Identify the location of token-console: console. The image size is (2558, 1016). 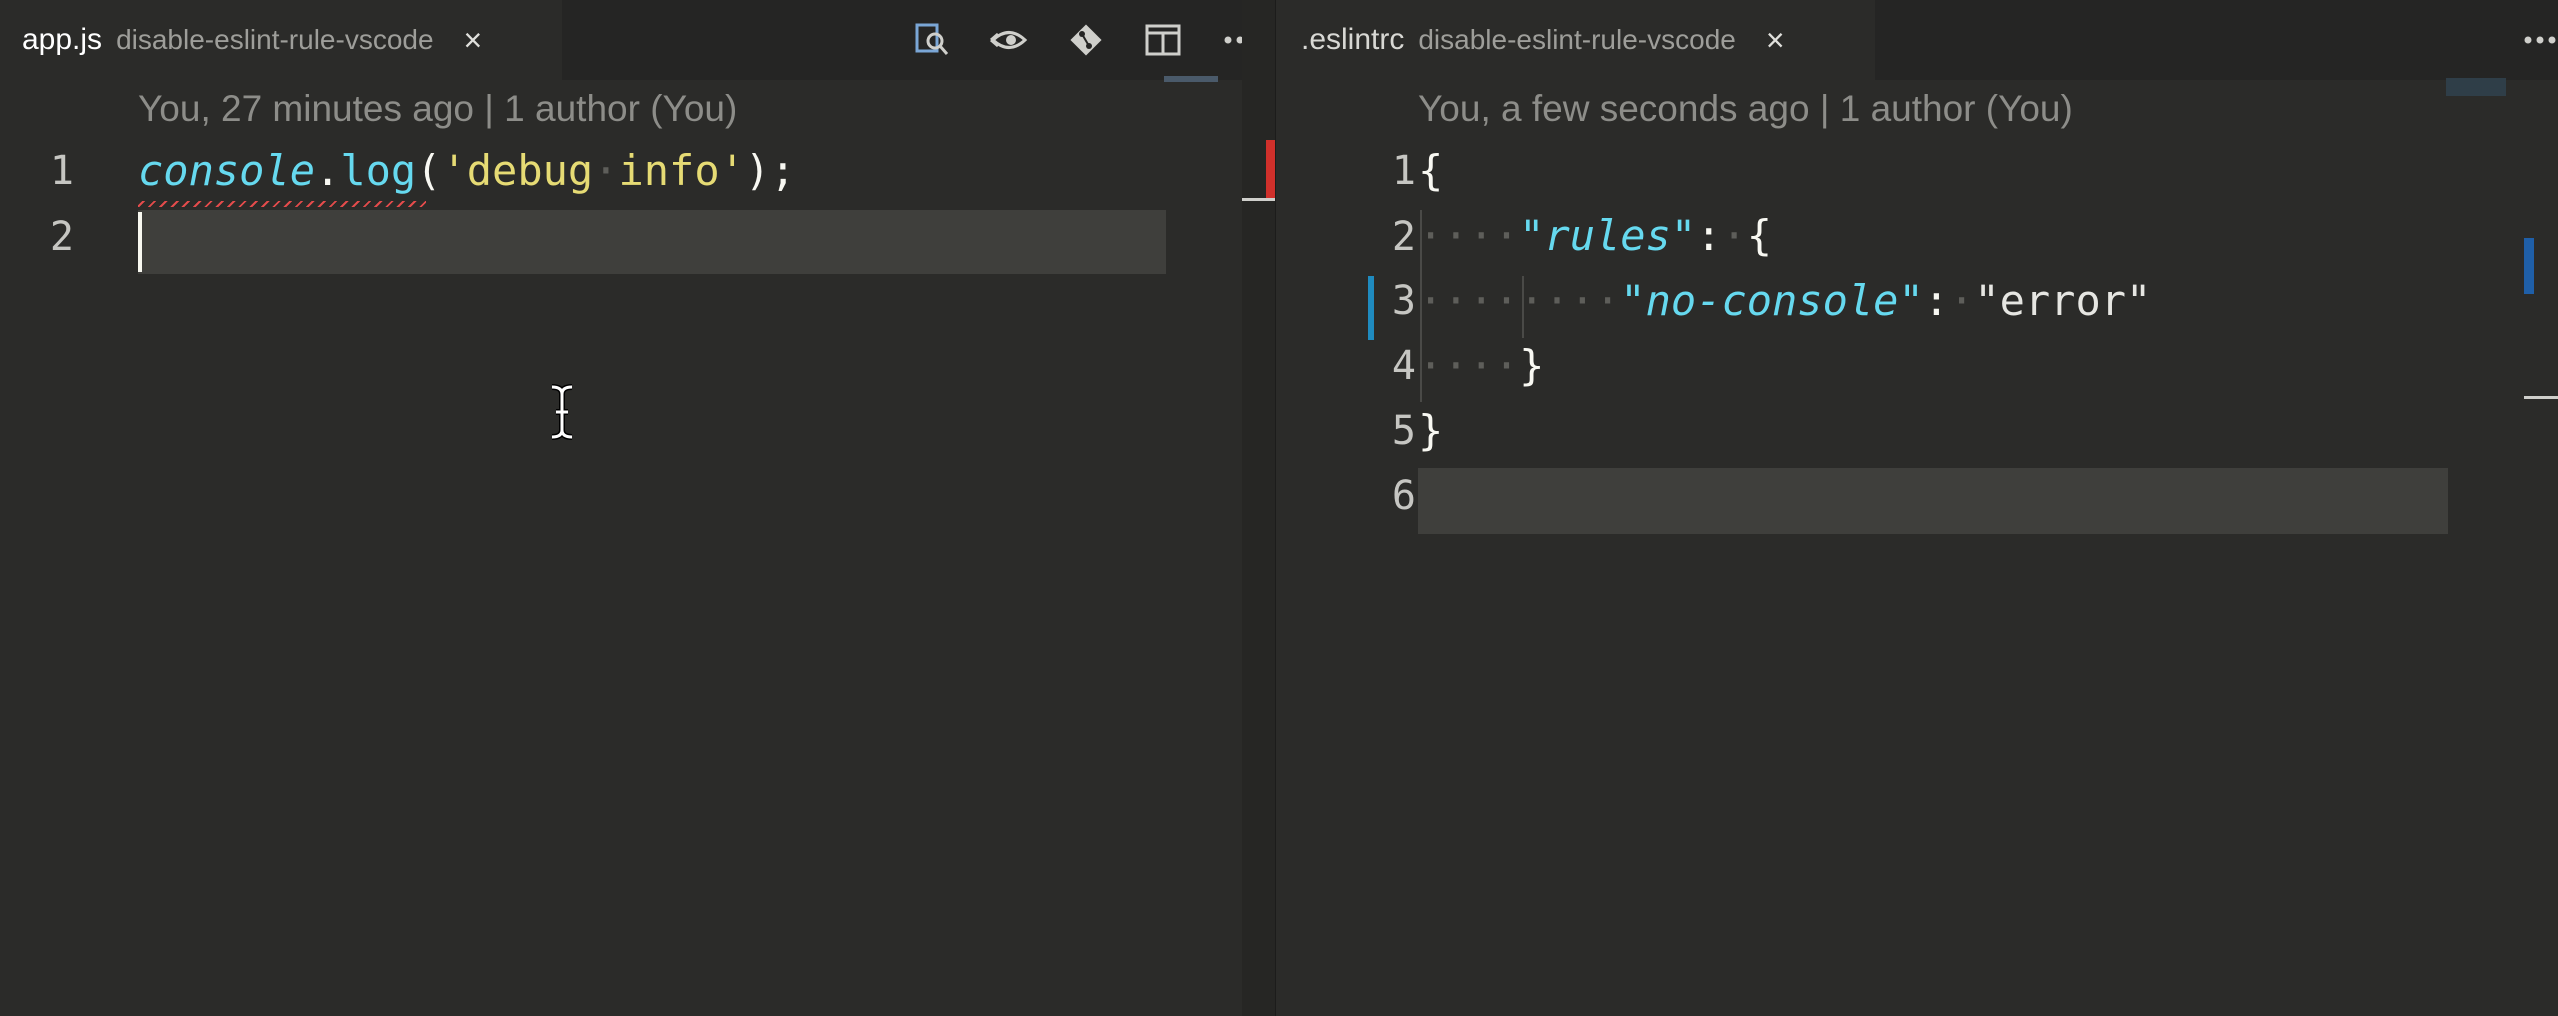
(227, 170).